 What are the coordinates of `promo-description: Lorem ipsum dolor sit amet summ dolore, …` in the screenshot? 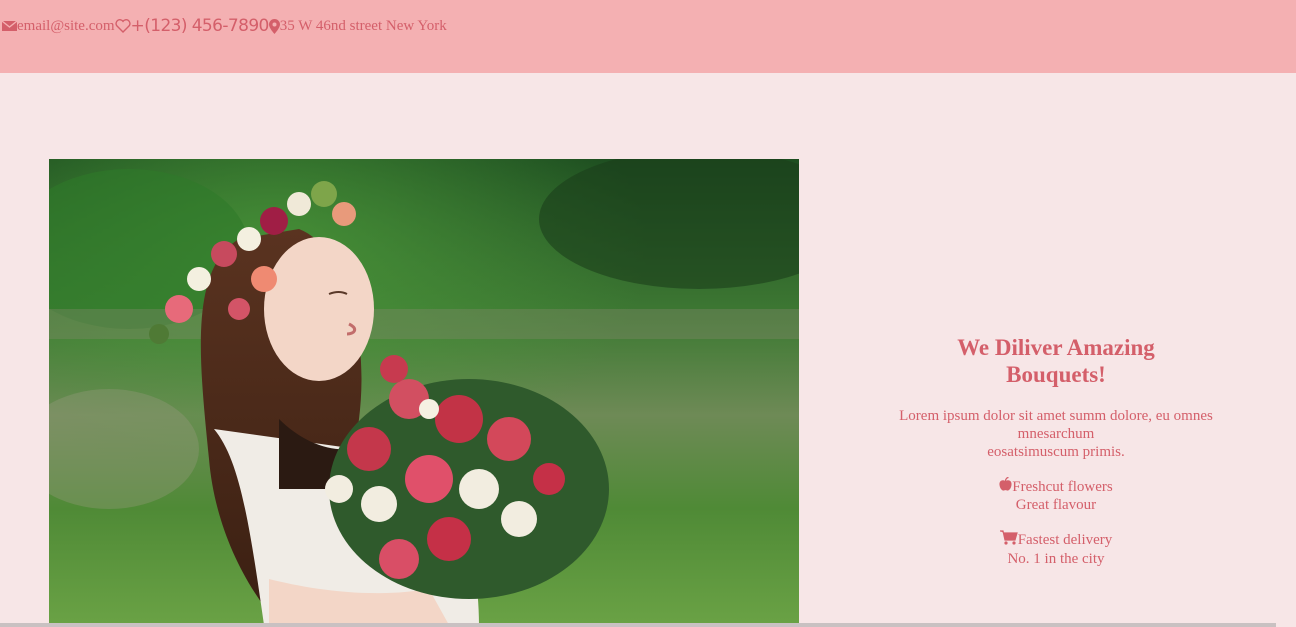 It's located at (1056, 434).